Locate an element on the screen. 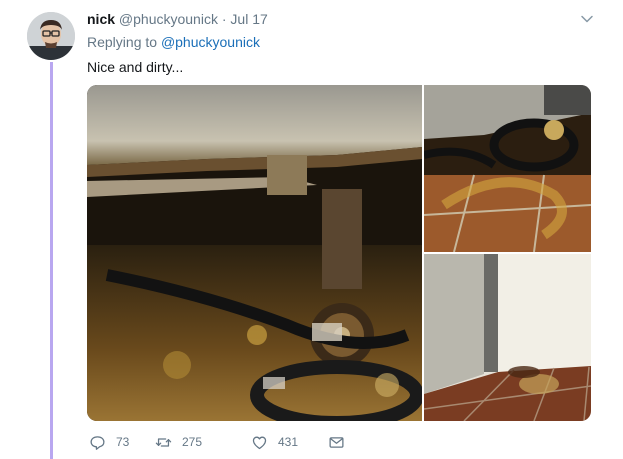 This screenshot has height=459, width=623. more-menu-button is located at coordinates (587, 19).